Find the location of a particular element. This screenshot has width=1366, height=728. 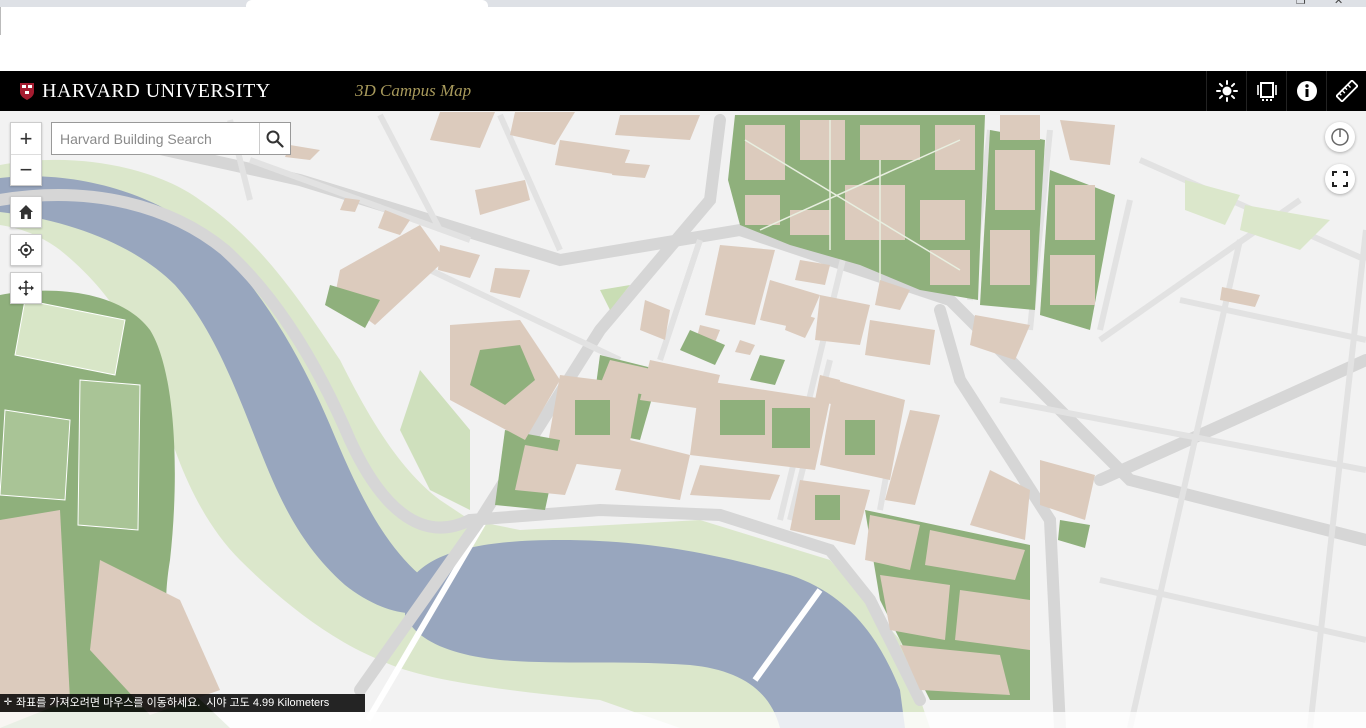

zoom-in-button: + is located at coordinates (26, 138).